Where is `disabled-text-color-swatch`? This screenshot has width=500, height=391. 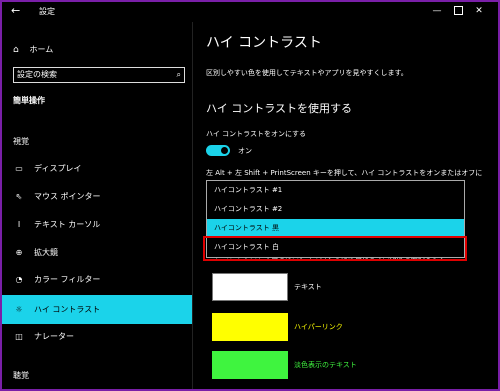 disabled-text-color-swatch is located at coordinates (250, 365).